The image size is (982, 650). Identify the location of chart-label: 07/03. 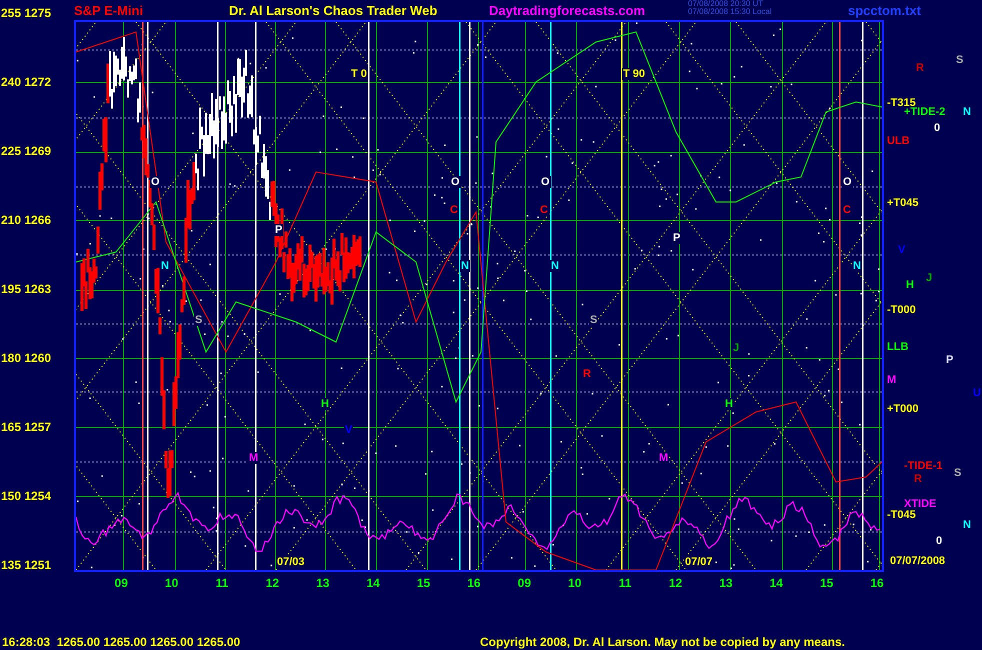
(291, 562).